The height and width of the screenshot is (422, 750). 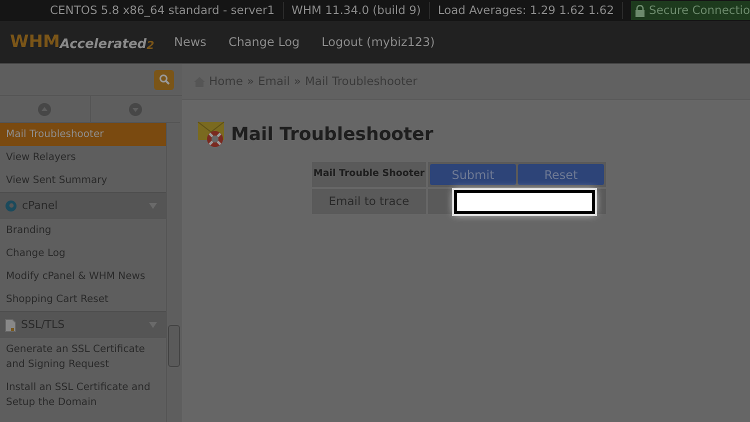 What do you see at coordinates (190, 42) in the screenshot?
I see `nav-link: News` at bounding box center [190, 42].